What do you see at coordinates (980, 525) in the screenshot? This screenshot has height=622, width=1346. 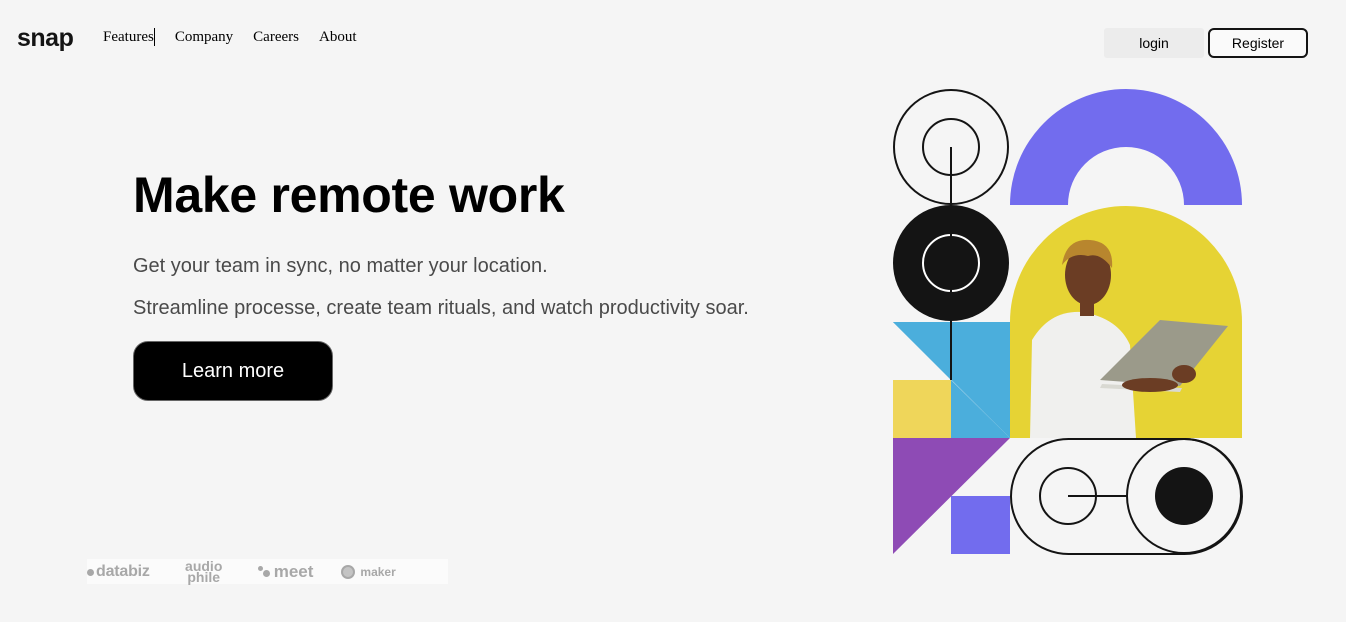 I see `purple-square-shape` at bounding box center [980, 525].